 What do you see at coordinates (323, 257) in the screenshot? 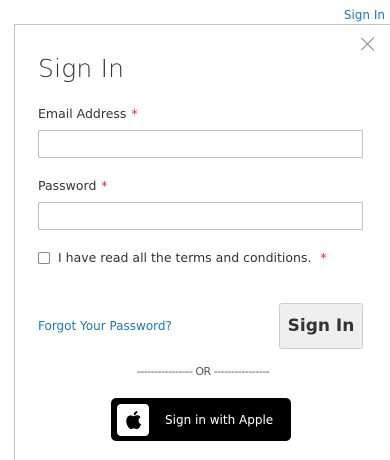
I see `terms-required-mark: *` at bounding box center [323, 257].